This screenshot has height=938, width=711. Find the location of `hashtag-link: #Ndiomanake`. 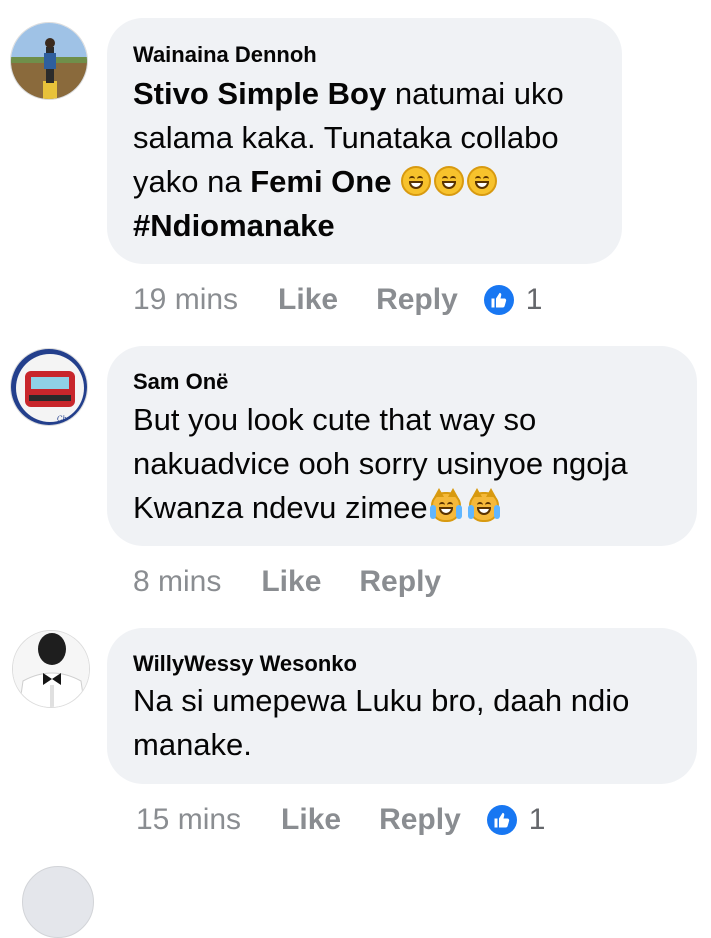

hashtag-link: #Ndiomanake is located at coordinates (234, 225).